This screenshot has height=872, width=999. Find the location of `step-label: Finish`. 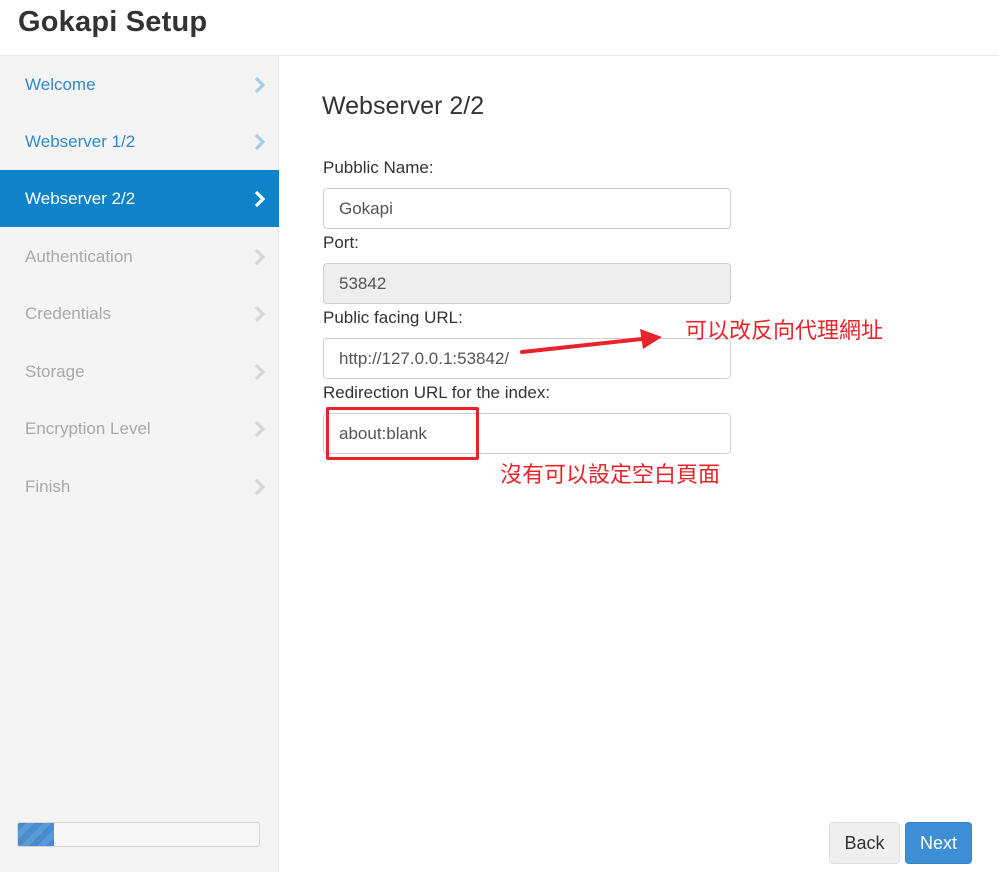

step-label: Finish is located at coordinates (48, 486).